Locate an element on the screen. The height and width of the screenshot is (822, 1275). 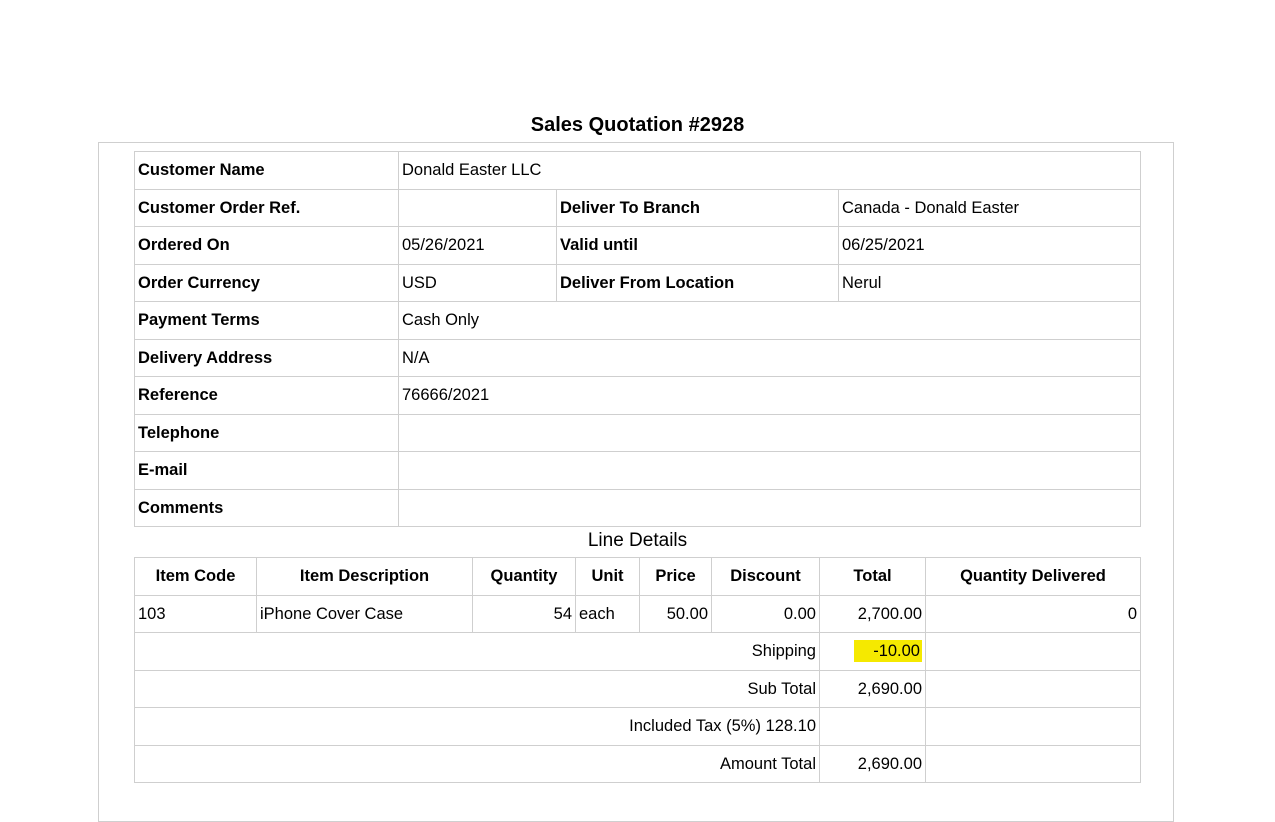
column-header-total: Total is located at coordinates (872, 576).